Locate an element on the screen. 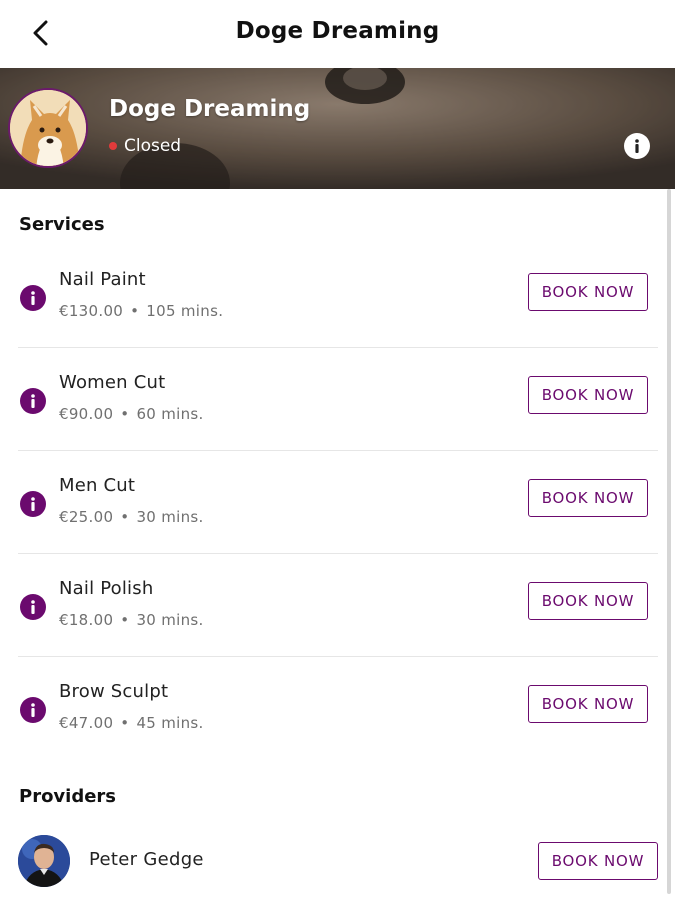 The image size is (675, 900). business-status: Closed is located at coordinates (145, 146).